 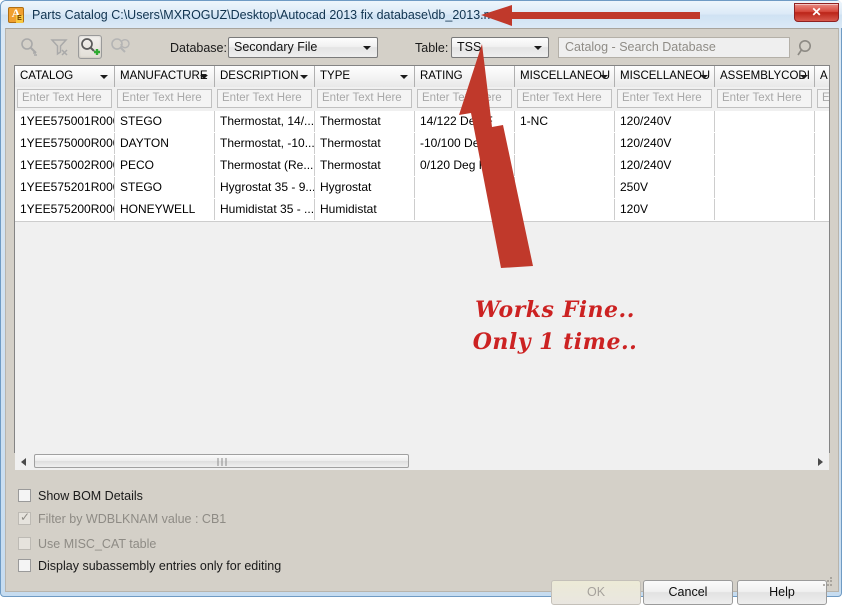 I want to click on table-cell: HONEYWELL, so click(x=165, y=209).